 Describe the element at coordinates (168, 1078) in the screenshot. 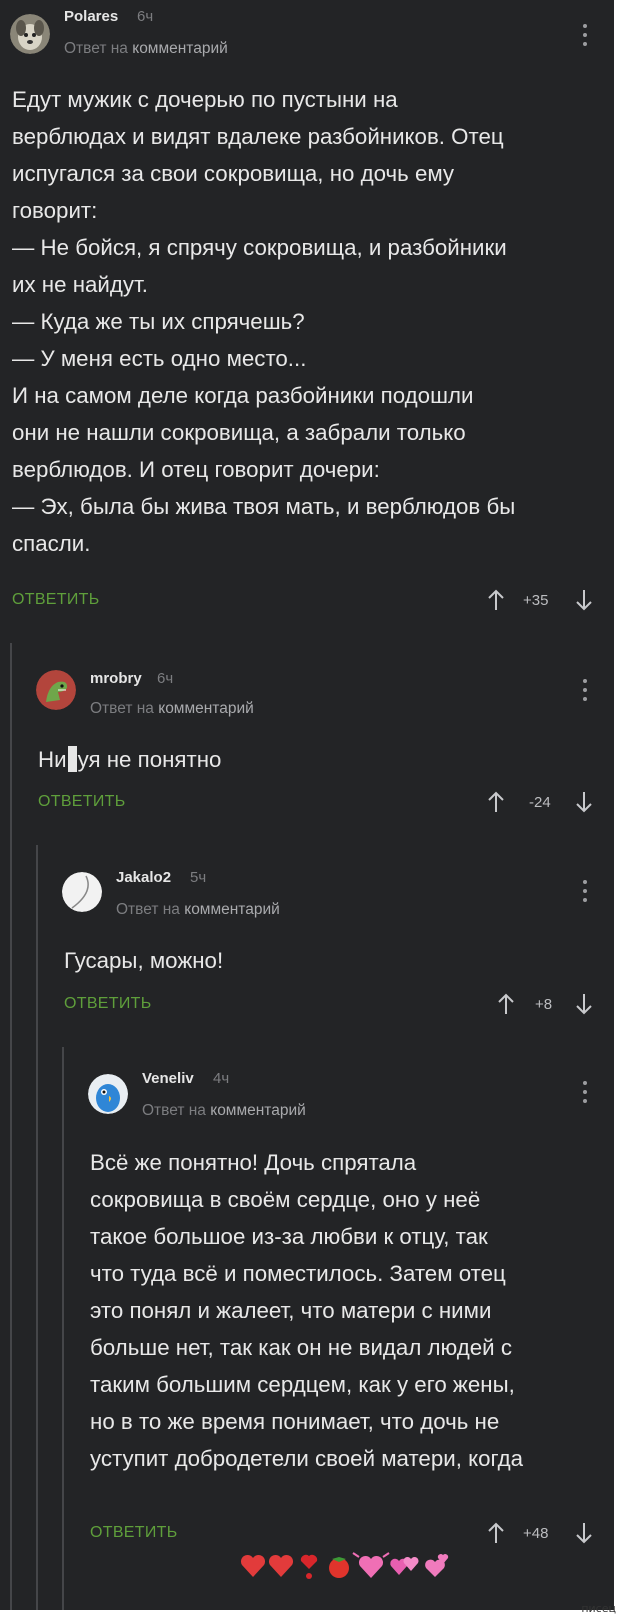

I see `username: Veneliv` at that location.